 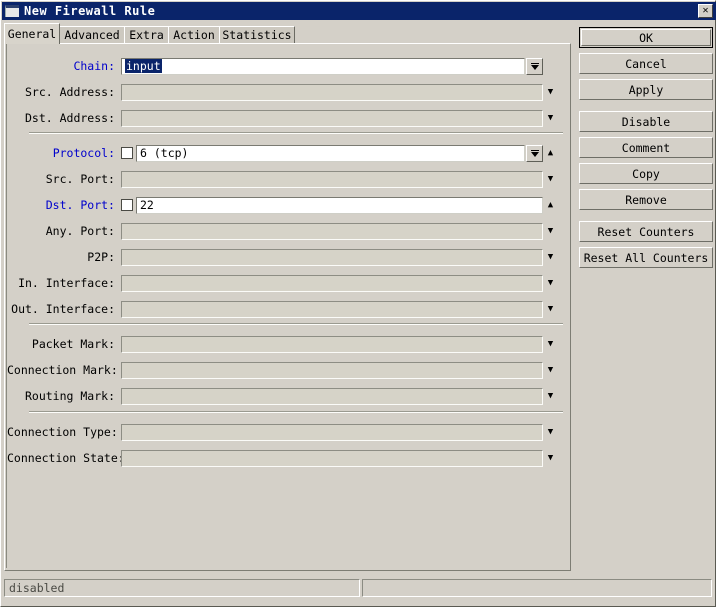 I want to click on form-row-p2p: P2P: ▼, so click(x=288, y=257).